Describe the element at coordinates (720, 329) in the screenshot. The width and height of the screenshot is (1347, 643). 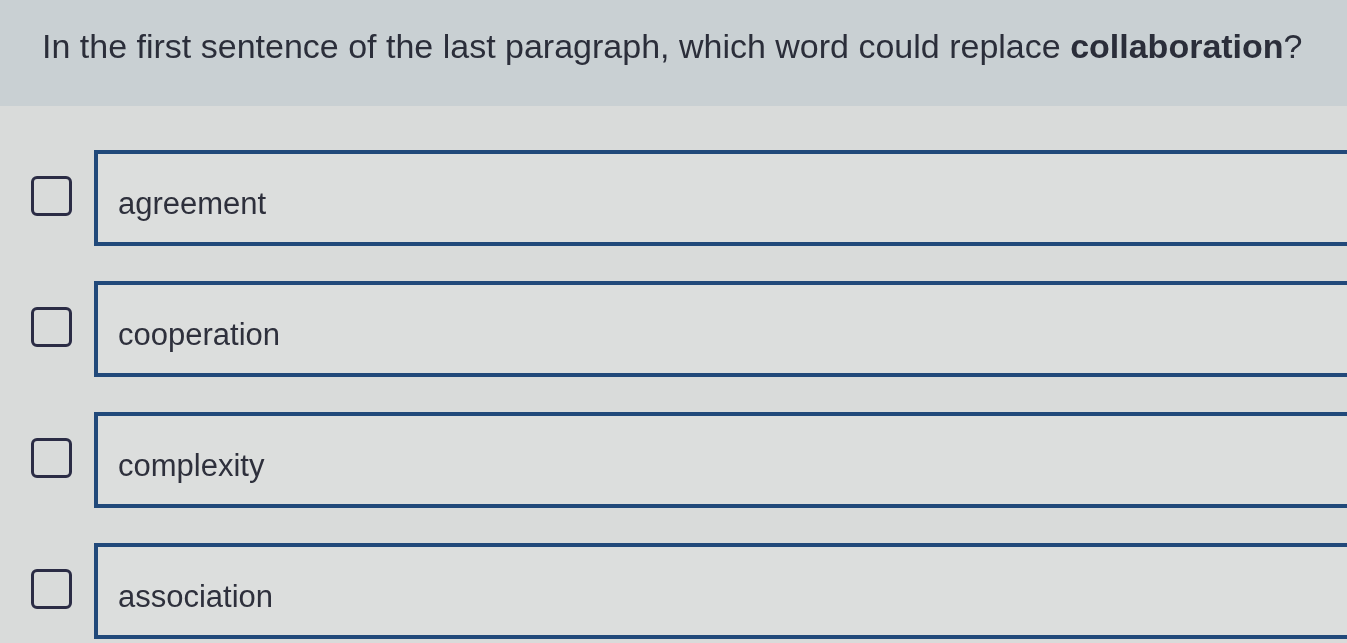
I see `answer-option: cooperation` at that location.